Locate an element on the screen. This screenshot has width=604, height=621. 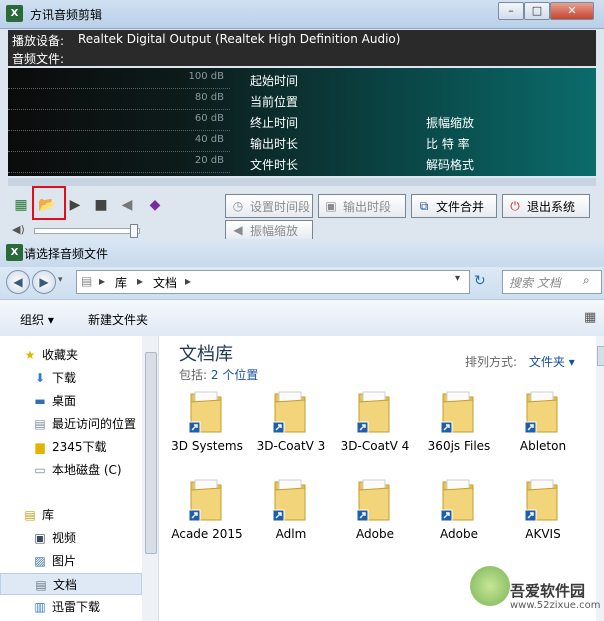
editor-title: 方讯音频剪辑 is located at coordinates (66, 15).